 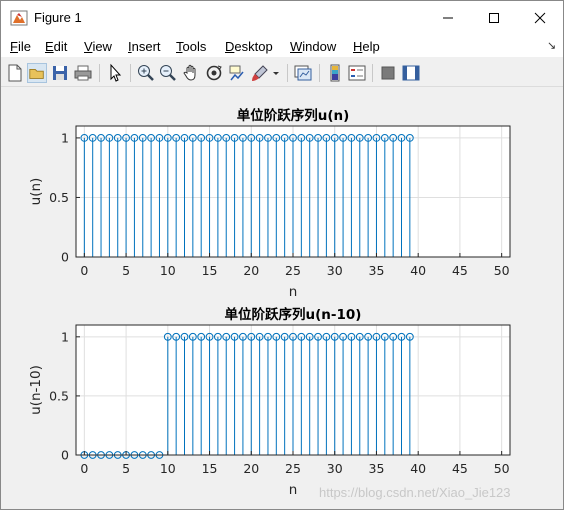 What do you see at coordinates (303, 73) in the screenshot?
I see `link-plot-icon` at bounding box center [303, 73].